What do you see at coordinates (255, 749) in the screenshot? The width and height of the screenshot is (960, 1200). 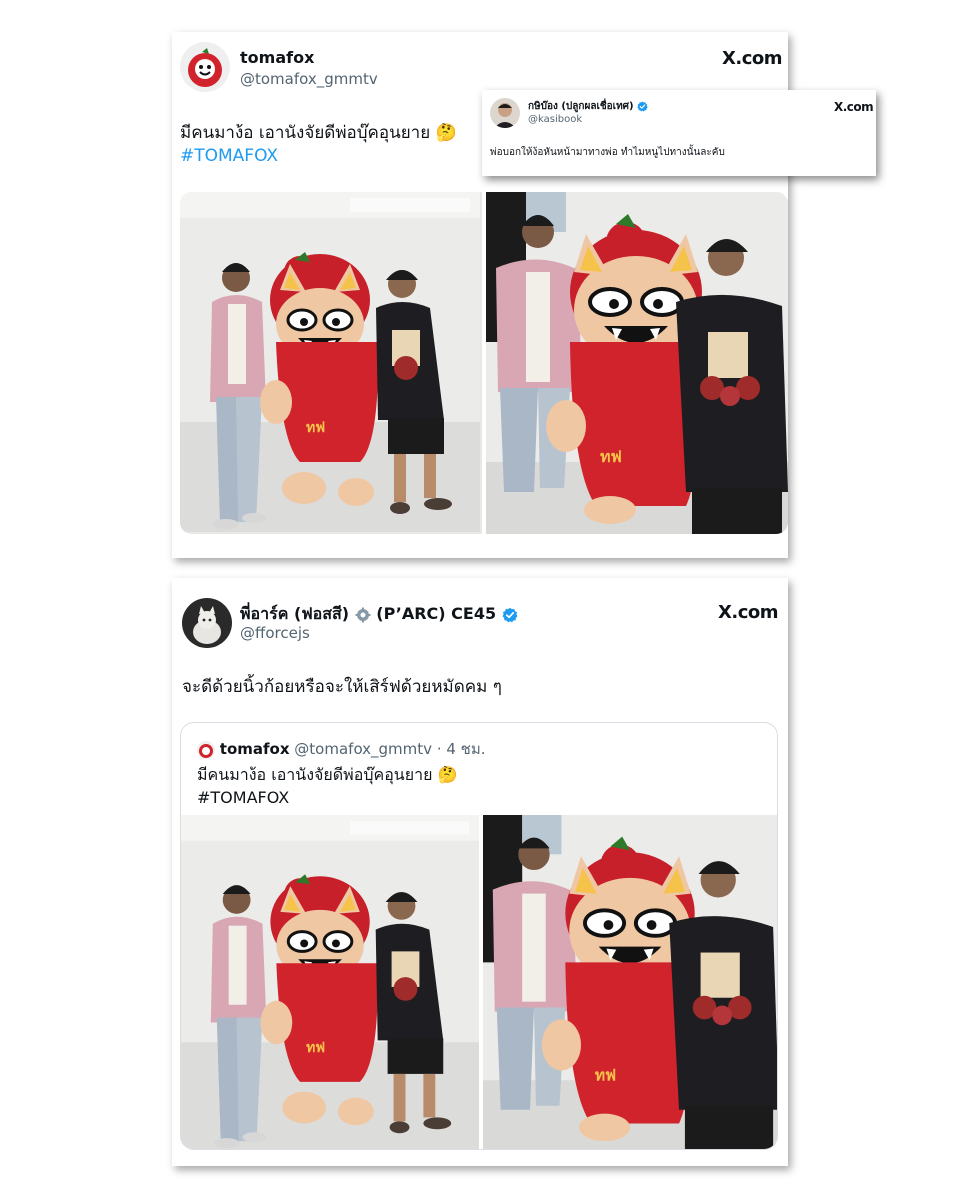 I see `quote-author-name: tomafox` at bounding box center [255, 749].